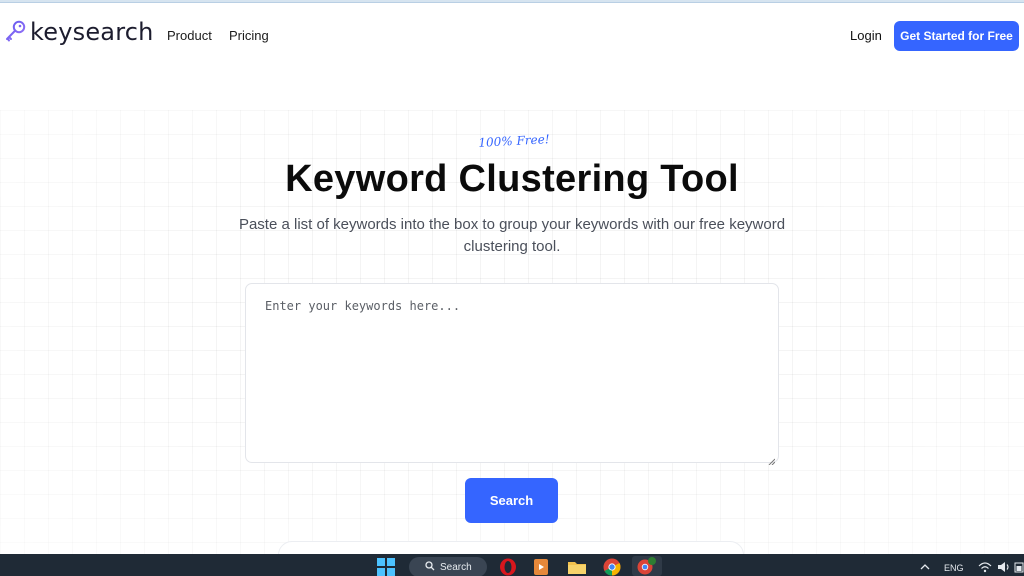 This screenshot has height=576, width=1024. Describe the element at coordinates (1004, 567) in the screenshot. I see `volume-icon` at that location.